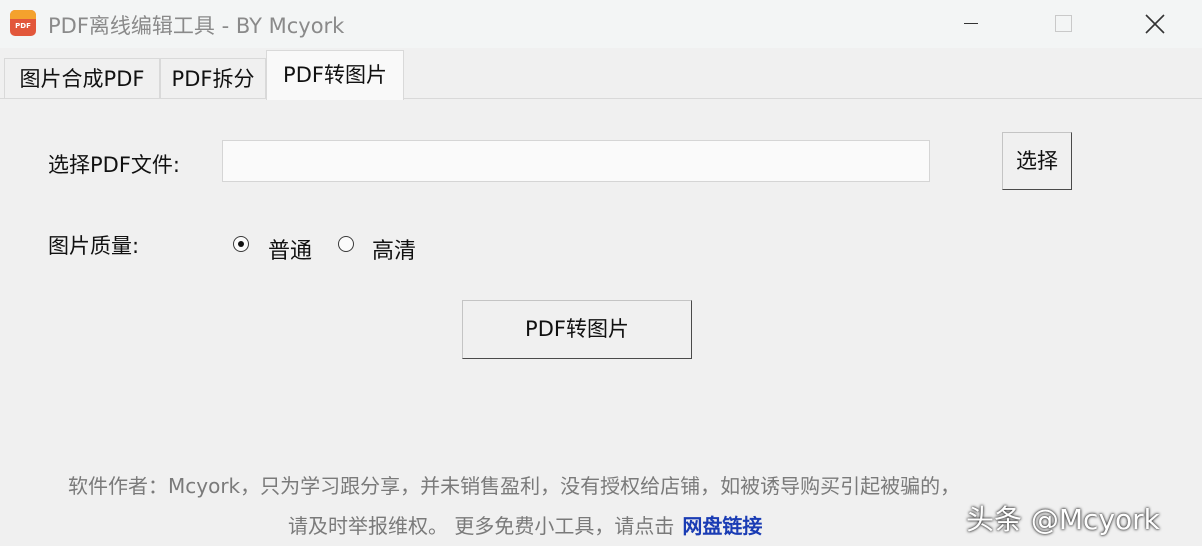 This screenshot has height=546, width=1202. What do you see at coordinates (722, 526) in the screenshot?
I see `netdisk-link: 网盘链接` at bounding box center [722, 526].